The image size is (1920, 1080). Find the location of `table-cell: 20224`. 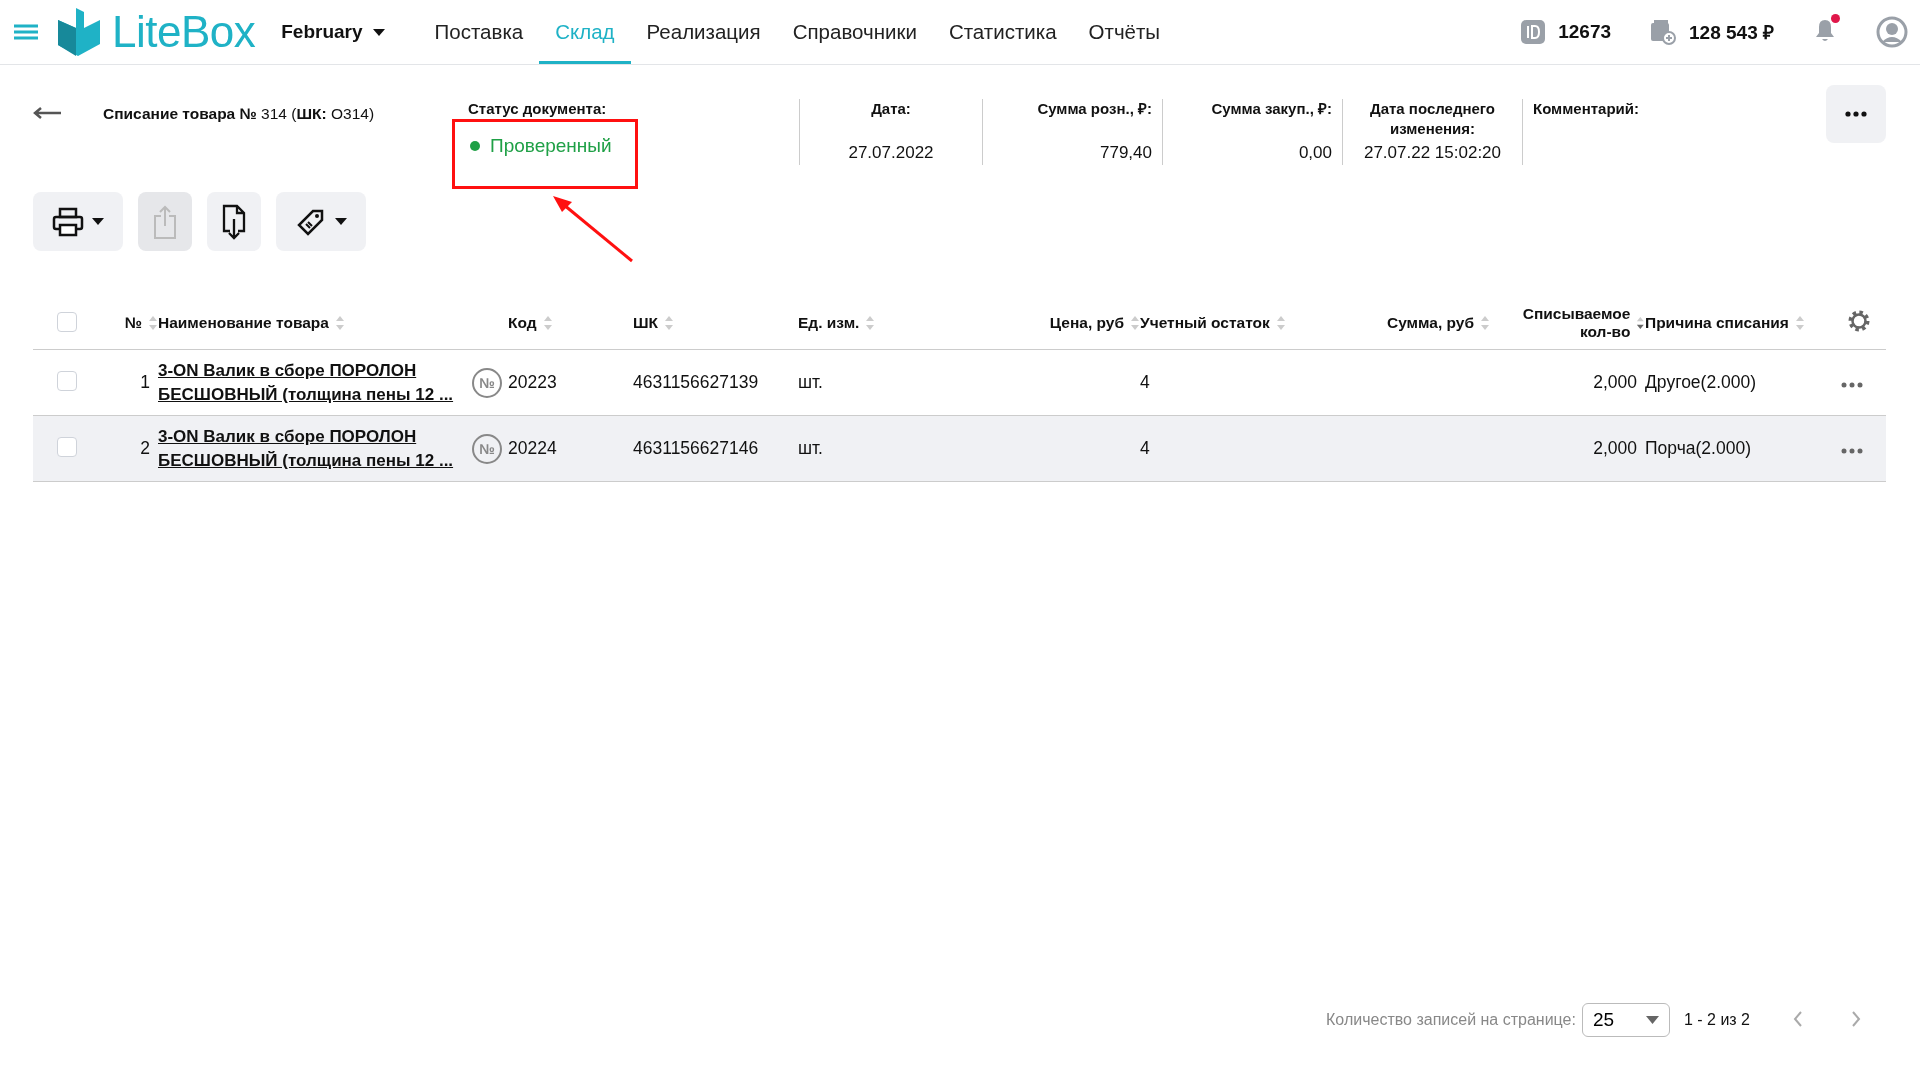

table-cell: 20224 is located at coordinates (532, 448).